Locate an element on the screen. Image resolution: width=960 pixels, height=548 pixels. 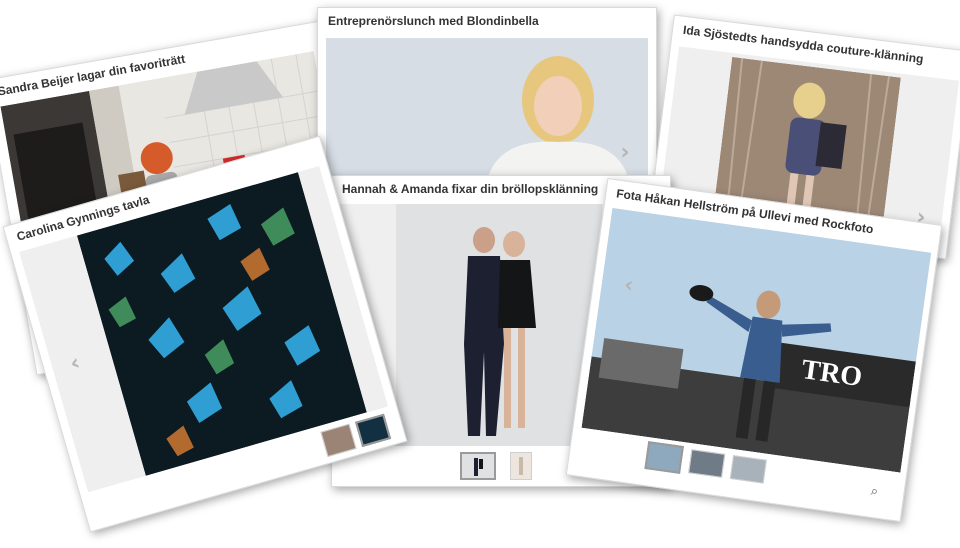
card-title: Entreprenörslunch med Blondinbella is located at coordinates (433, 21).